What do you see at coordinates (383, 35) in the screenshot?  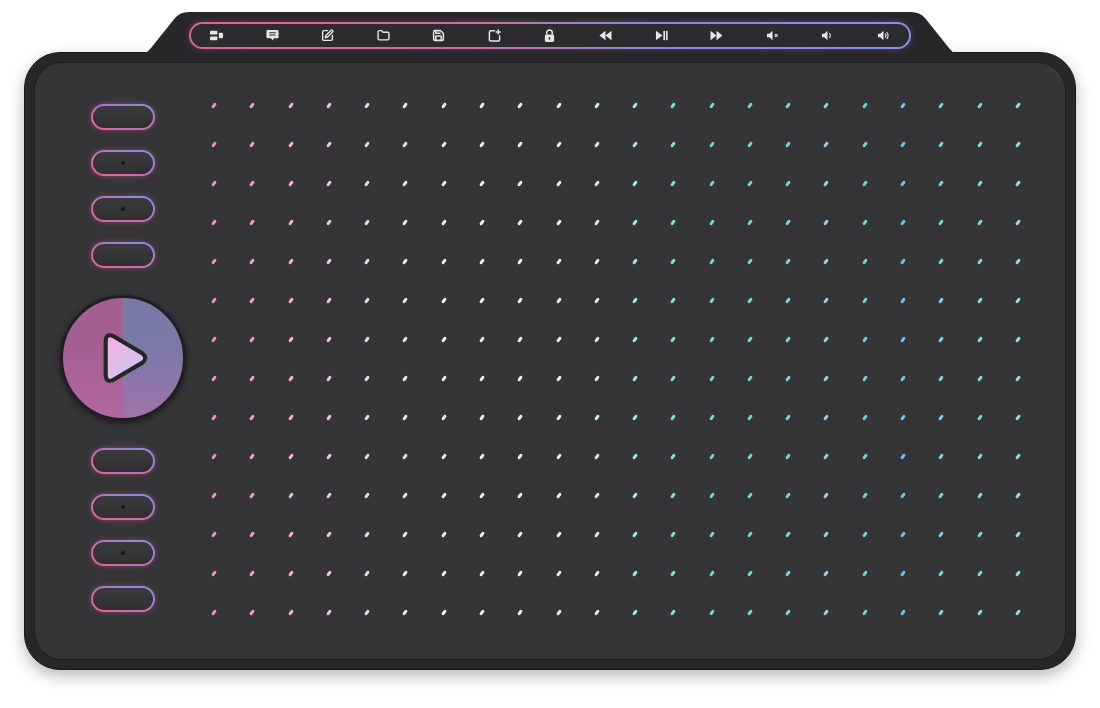 I see `folder-icon` at bounding box center [383, 35].